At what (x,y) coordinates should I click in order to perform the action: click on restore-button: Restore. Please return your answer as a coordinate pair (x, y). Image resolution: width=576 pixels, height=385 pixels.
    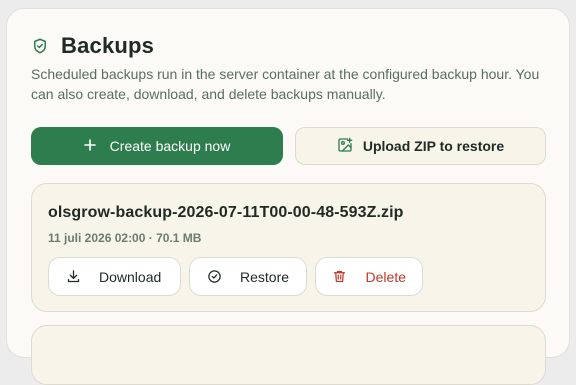
    Looking at the image, I should click on (248, 276).